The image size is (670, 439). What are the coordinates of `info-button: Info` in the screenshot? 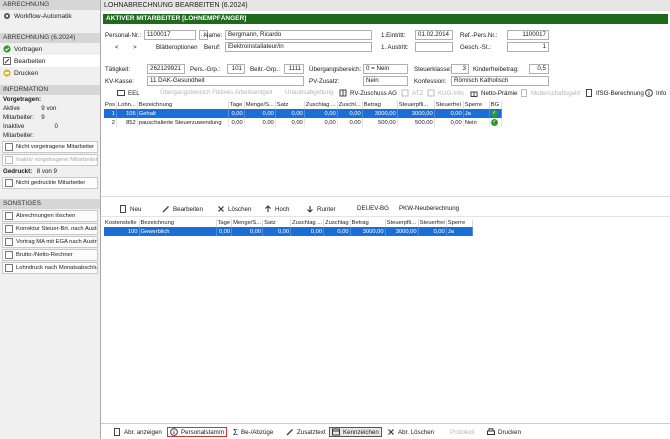 It's located at (655, 93).